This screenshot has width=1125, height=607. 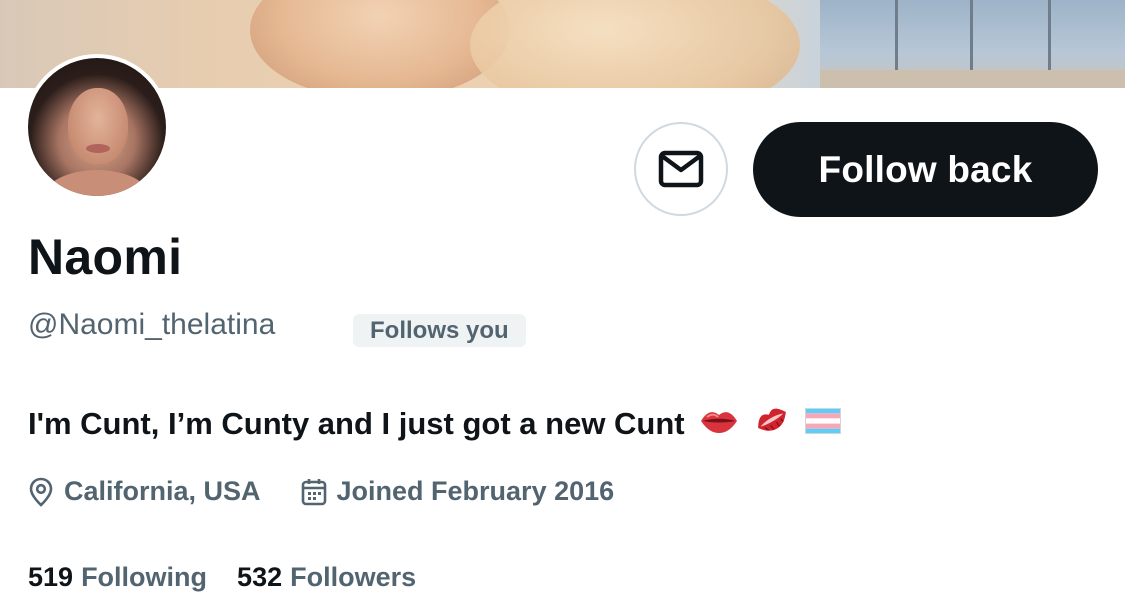 I want to click on followers-link: 532 Followers, so click(x=326, y=577).